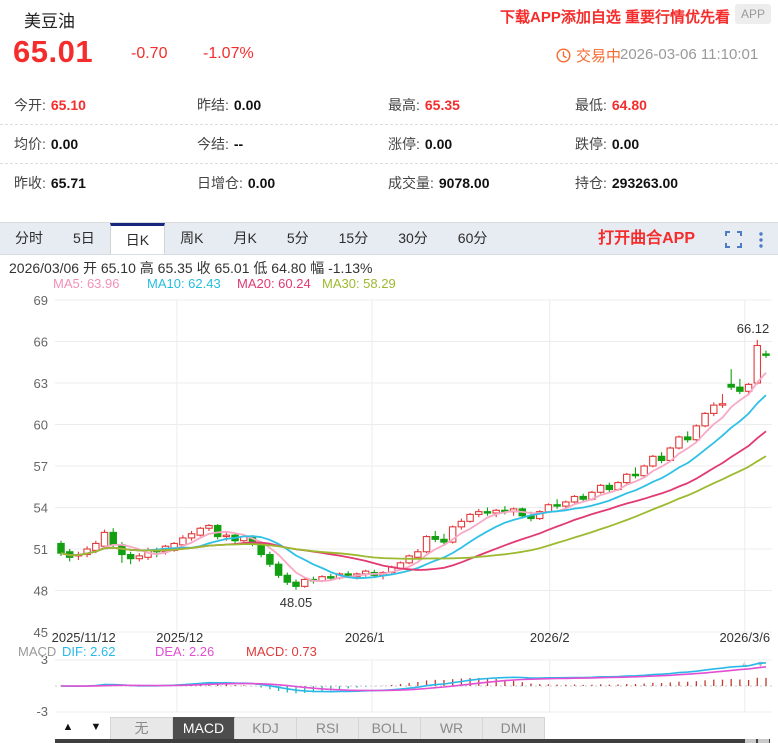 This screenshot has height=743, width=778. I want to click on quote-label: 跌停:, so click(591, 144).